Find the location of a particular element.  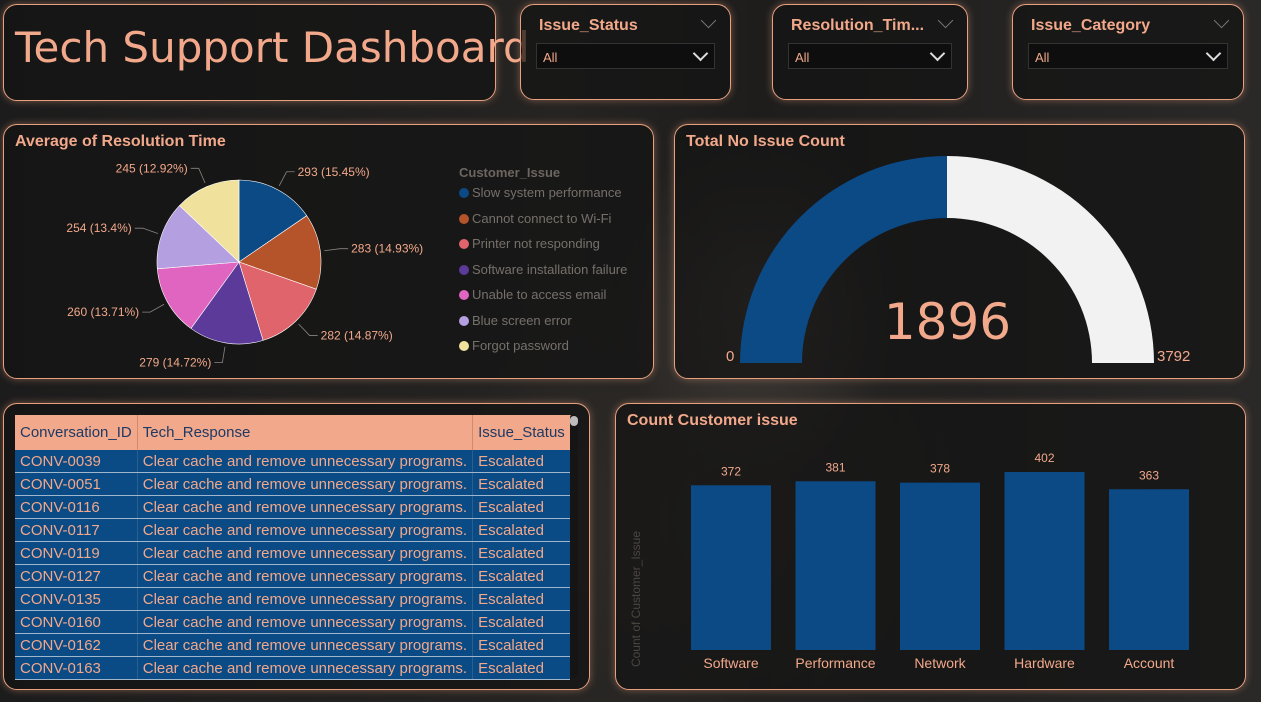

slicer-resolution-time: Resolution_Tim... All is located at coordinates (870, 52).